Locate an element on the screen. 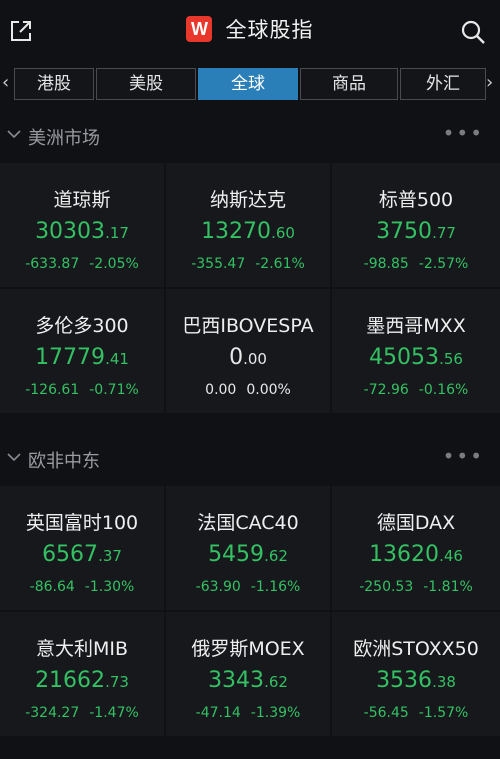 The width and height of the screenshot is (500, 759). market-tabs: ‹ 港股 美股 全球 商品 外汇 › is located at coordinates (250, 85).